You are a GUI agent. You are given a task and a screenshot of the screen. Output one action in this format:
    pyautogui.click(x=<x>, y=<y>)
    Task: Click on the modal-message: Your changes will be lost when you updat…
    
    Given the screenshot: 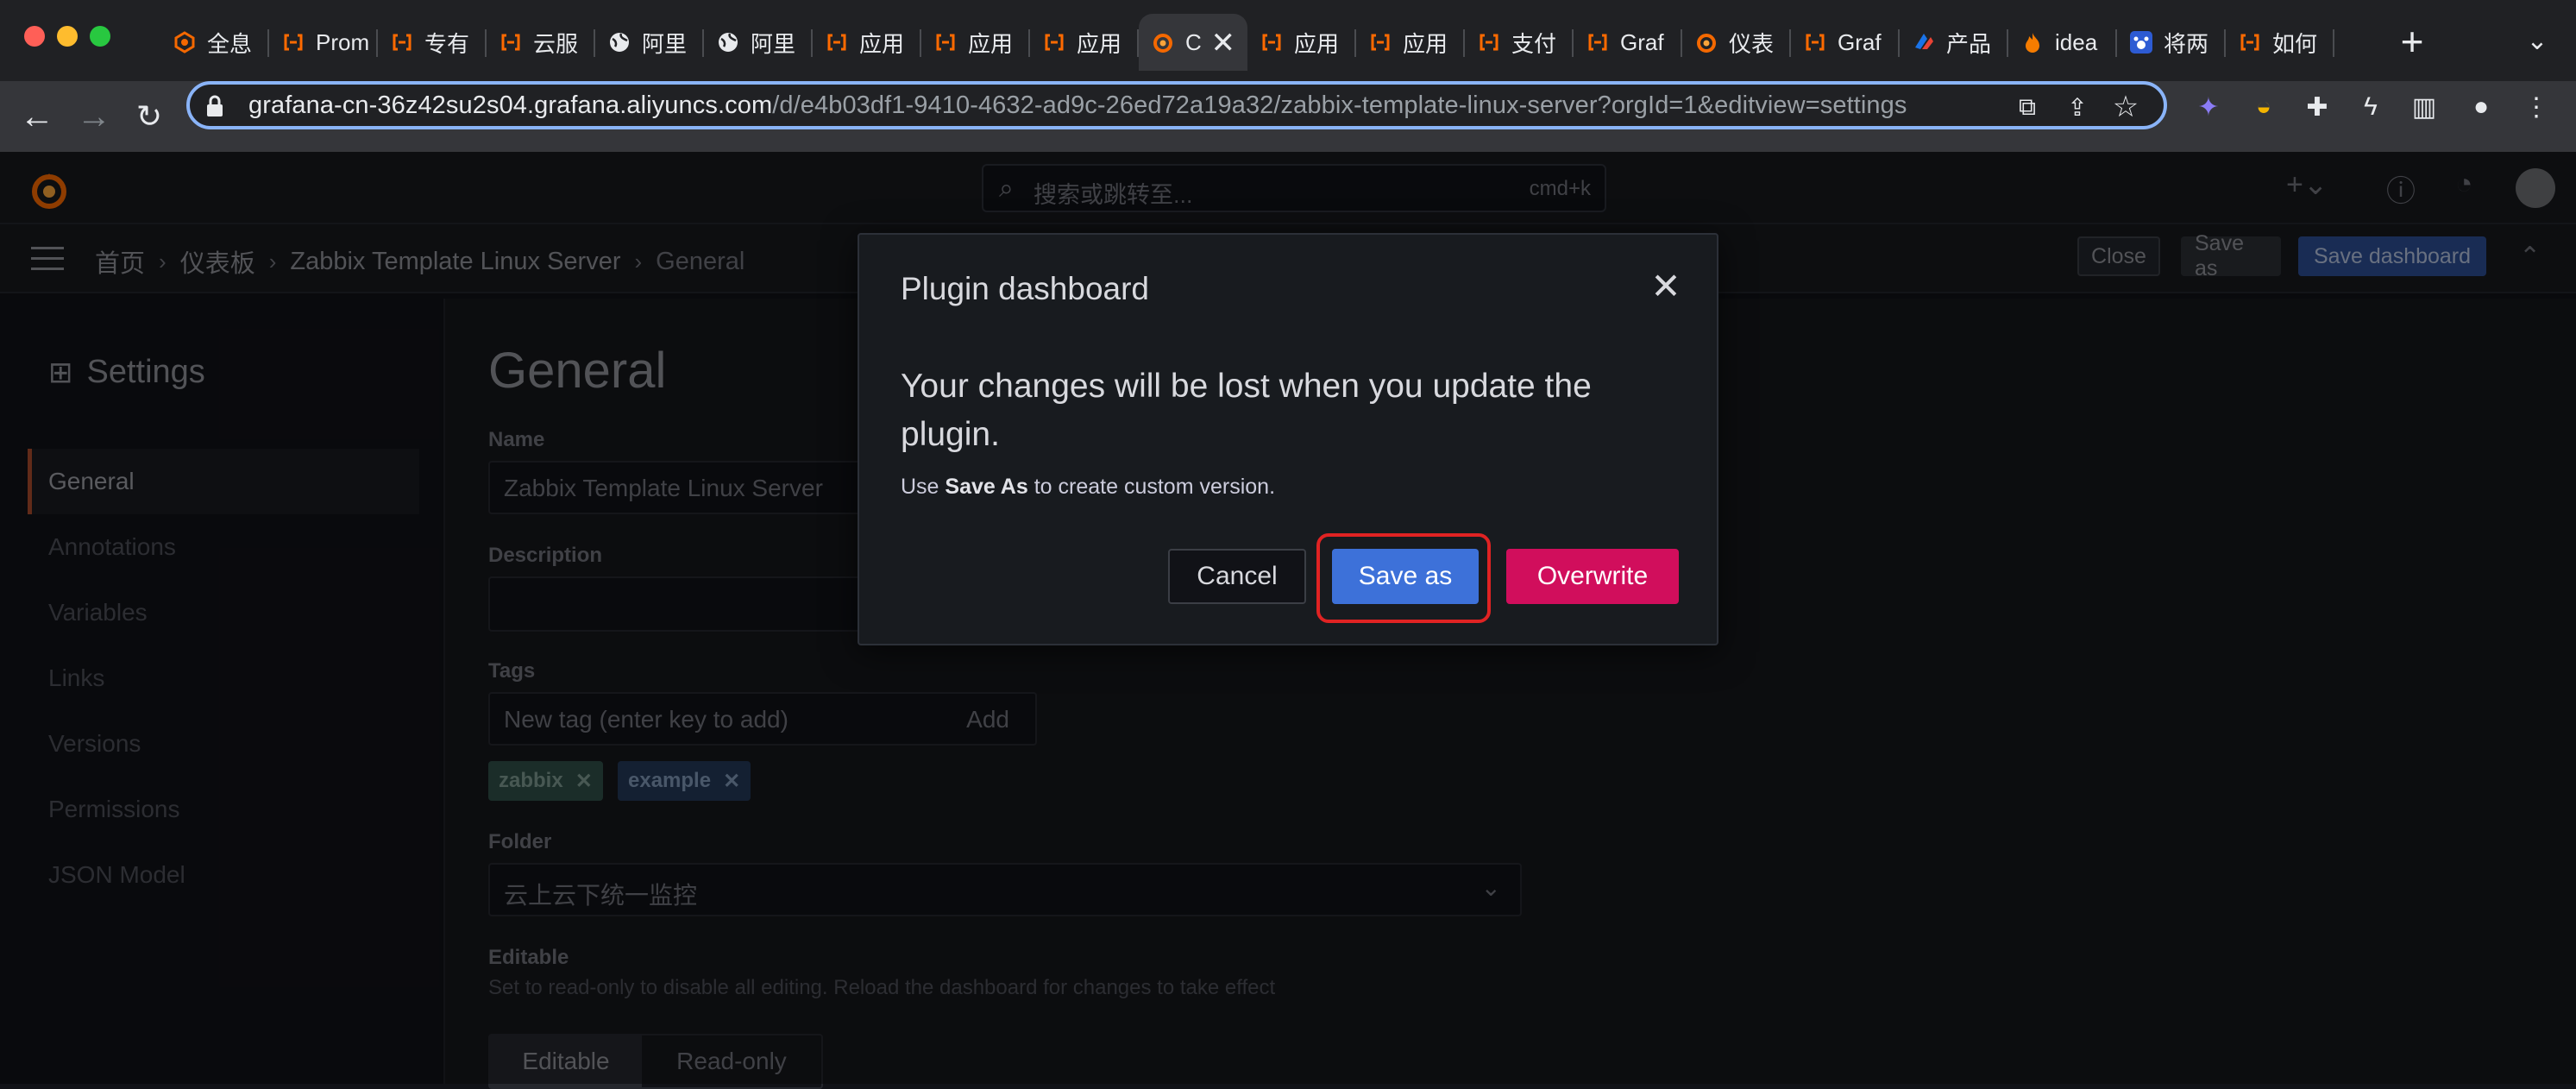 What is the action you would take?
    pyautogui.click(x=1246, y=411)
    